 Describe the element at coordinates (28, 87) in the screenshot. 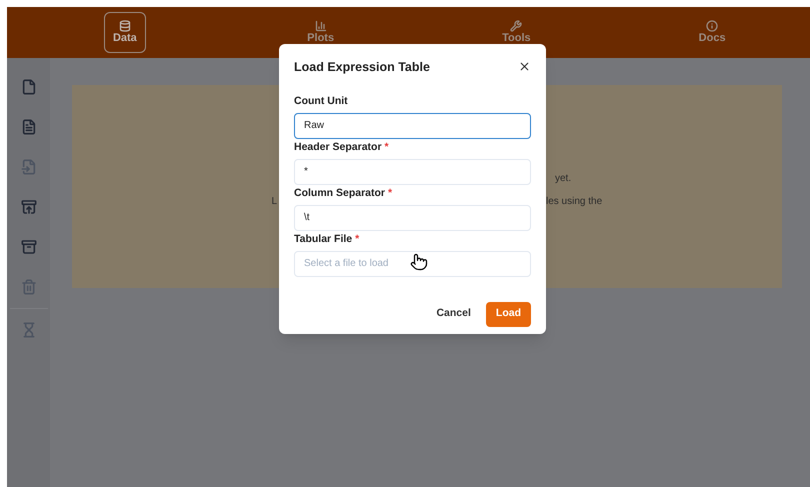

I see `file-icon` at that location.